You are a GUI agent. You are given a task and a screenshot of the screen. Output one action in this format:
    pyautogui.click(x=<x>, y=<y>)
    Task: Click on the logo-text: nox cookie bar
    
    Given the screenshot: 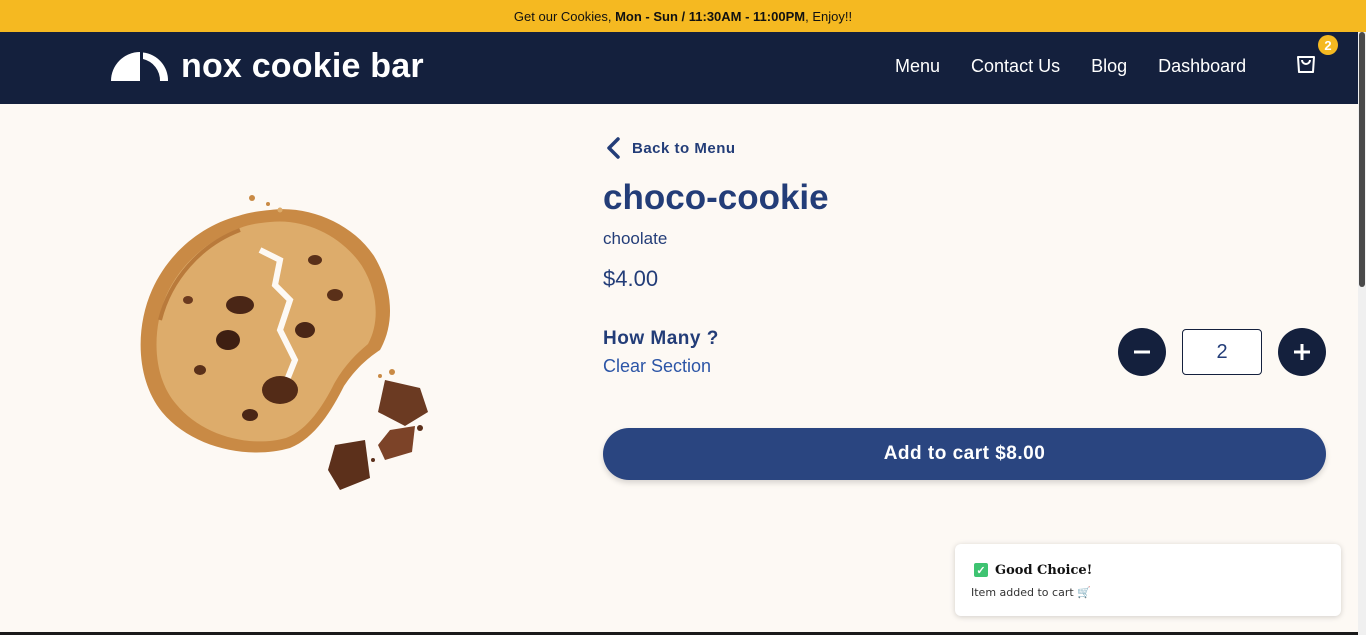 What is the action you would take?
    pyautogui.click(x=302, y=66)
    